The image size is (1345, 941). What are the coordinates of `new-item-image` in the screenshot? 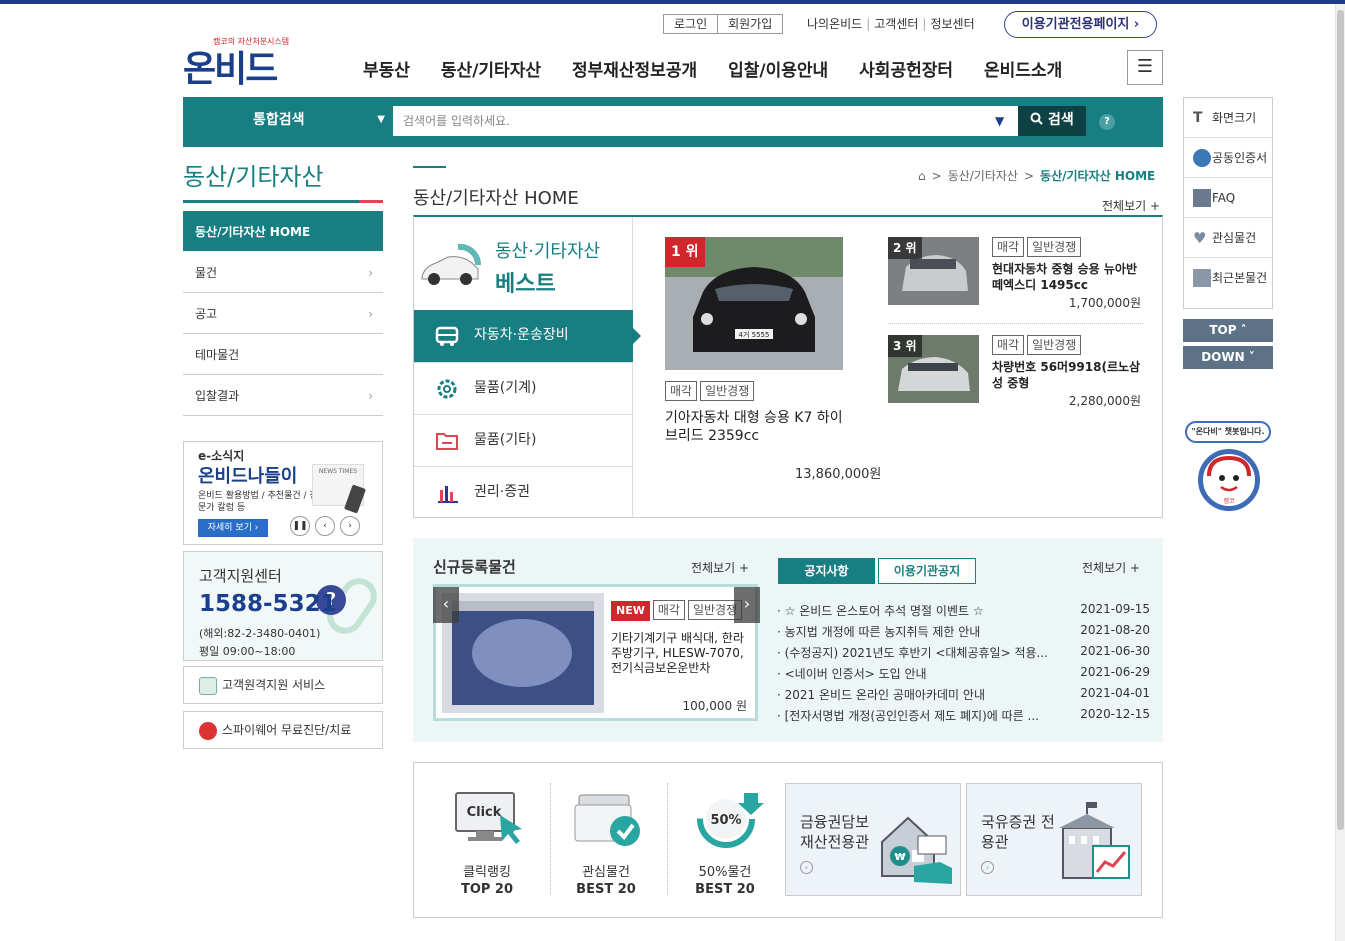 It's located at (523, 653).